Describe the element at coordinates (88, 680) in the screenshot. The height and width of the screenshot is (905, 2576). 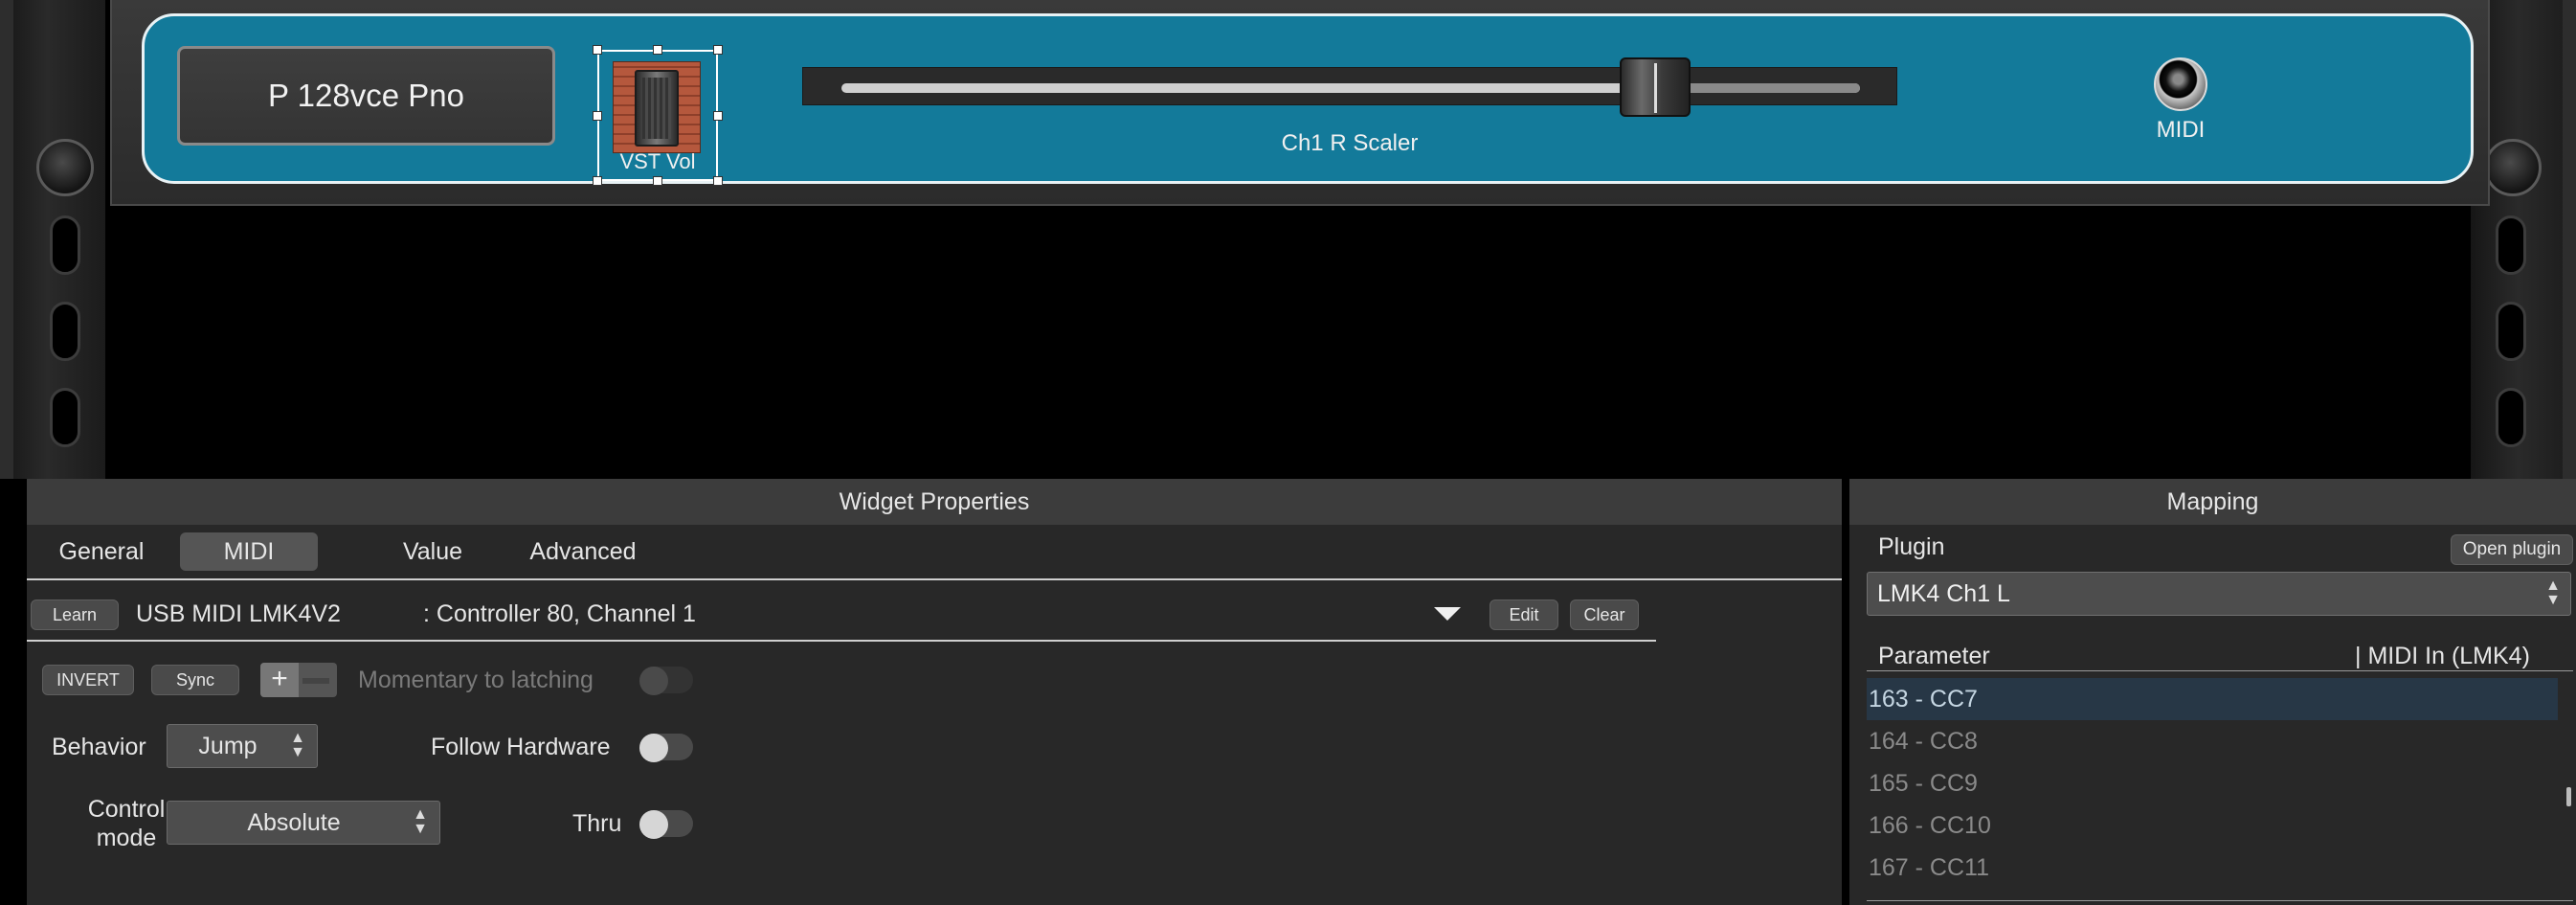
I see `invert-button: INVERT` at that location.